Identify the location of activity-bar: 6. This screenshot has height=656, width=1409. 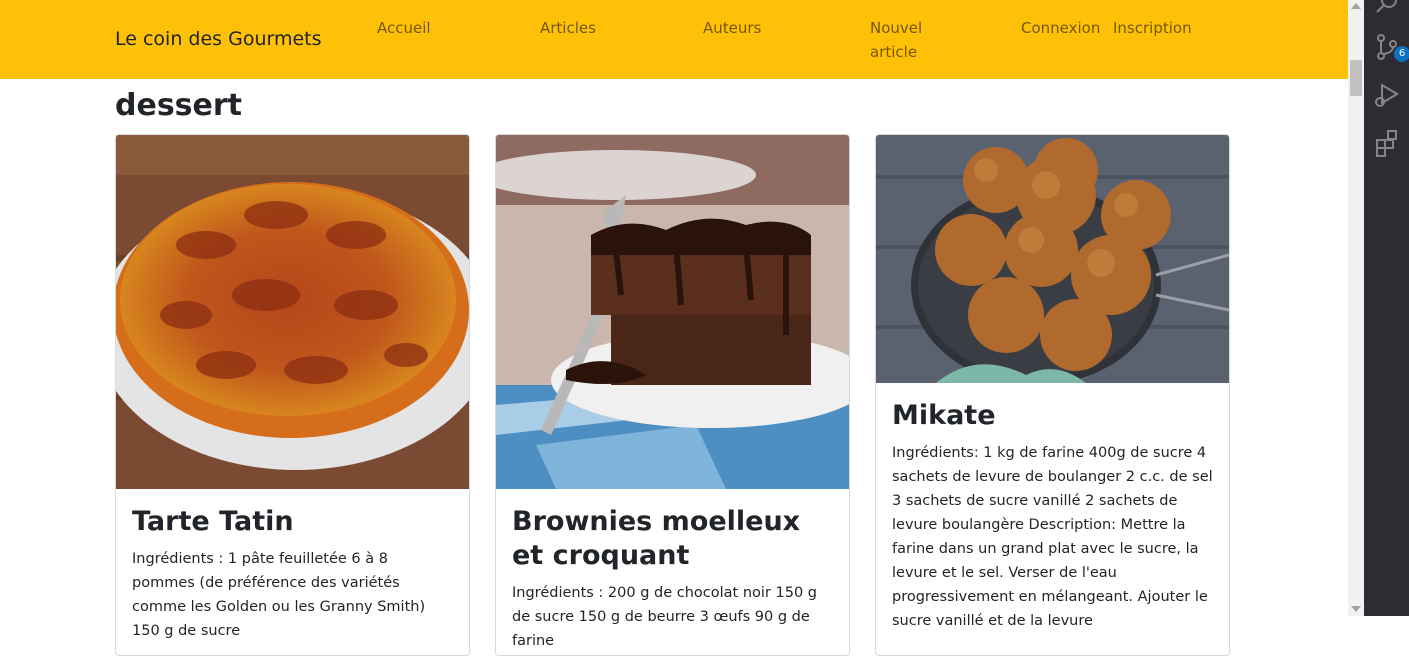
(1386, 308).